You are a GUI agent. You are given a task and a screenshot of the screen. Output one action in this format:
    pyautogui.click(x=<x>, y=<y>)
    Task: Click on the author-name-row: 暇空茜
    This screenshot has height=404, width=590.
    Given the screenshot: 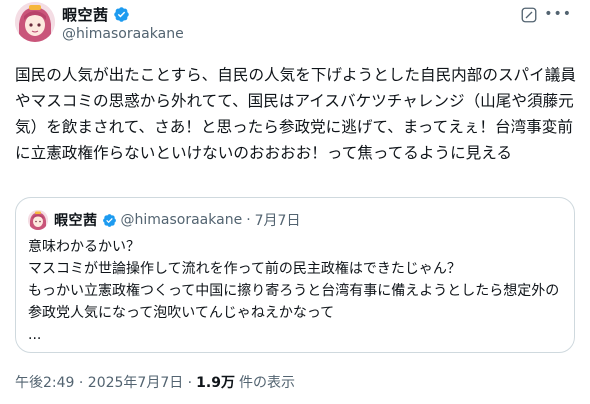 What is the action you would take?
    pyautogui.click(x=96, y=14)
    